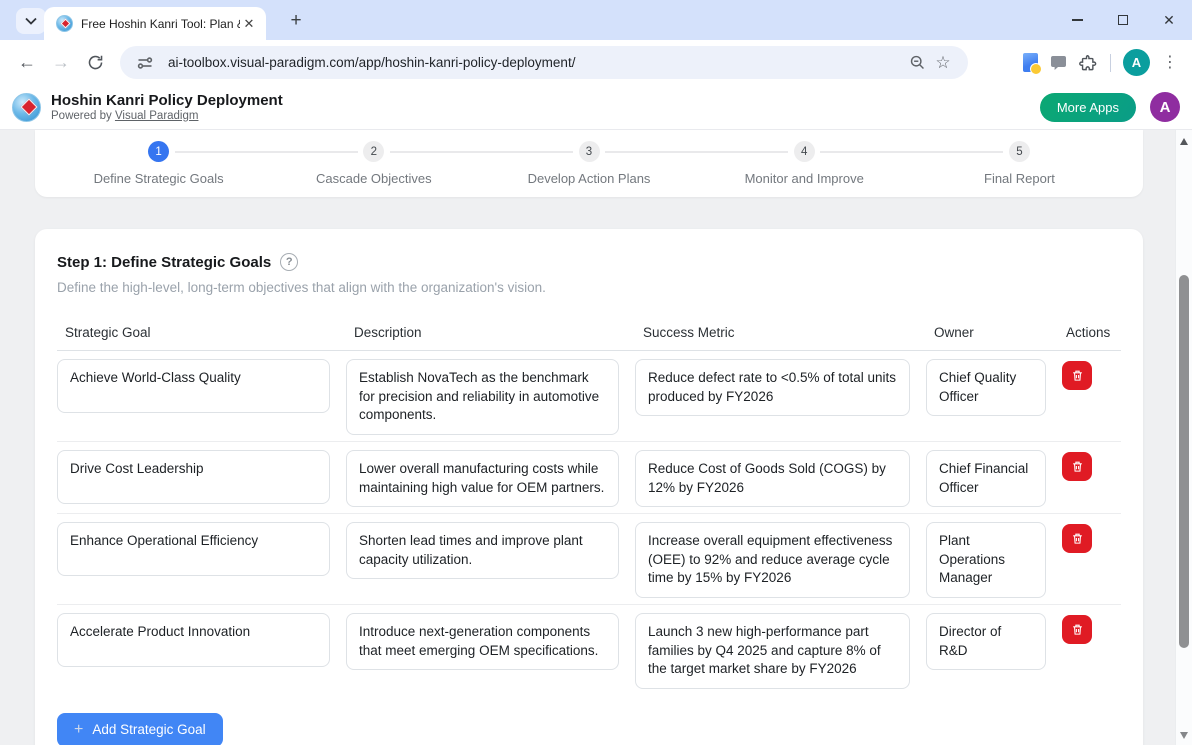  Describe the element at coordinates (1088, 62) in the screenshot. I see `extensions-puzzle-icon` at that location.